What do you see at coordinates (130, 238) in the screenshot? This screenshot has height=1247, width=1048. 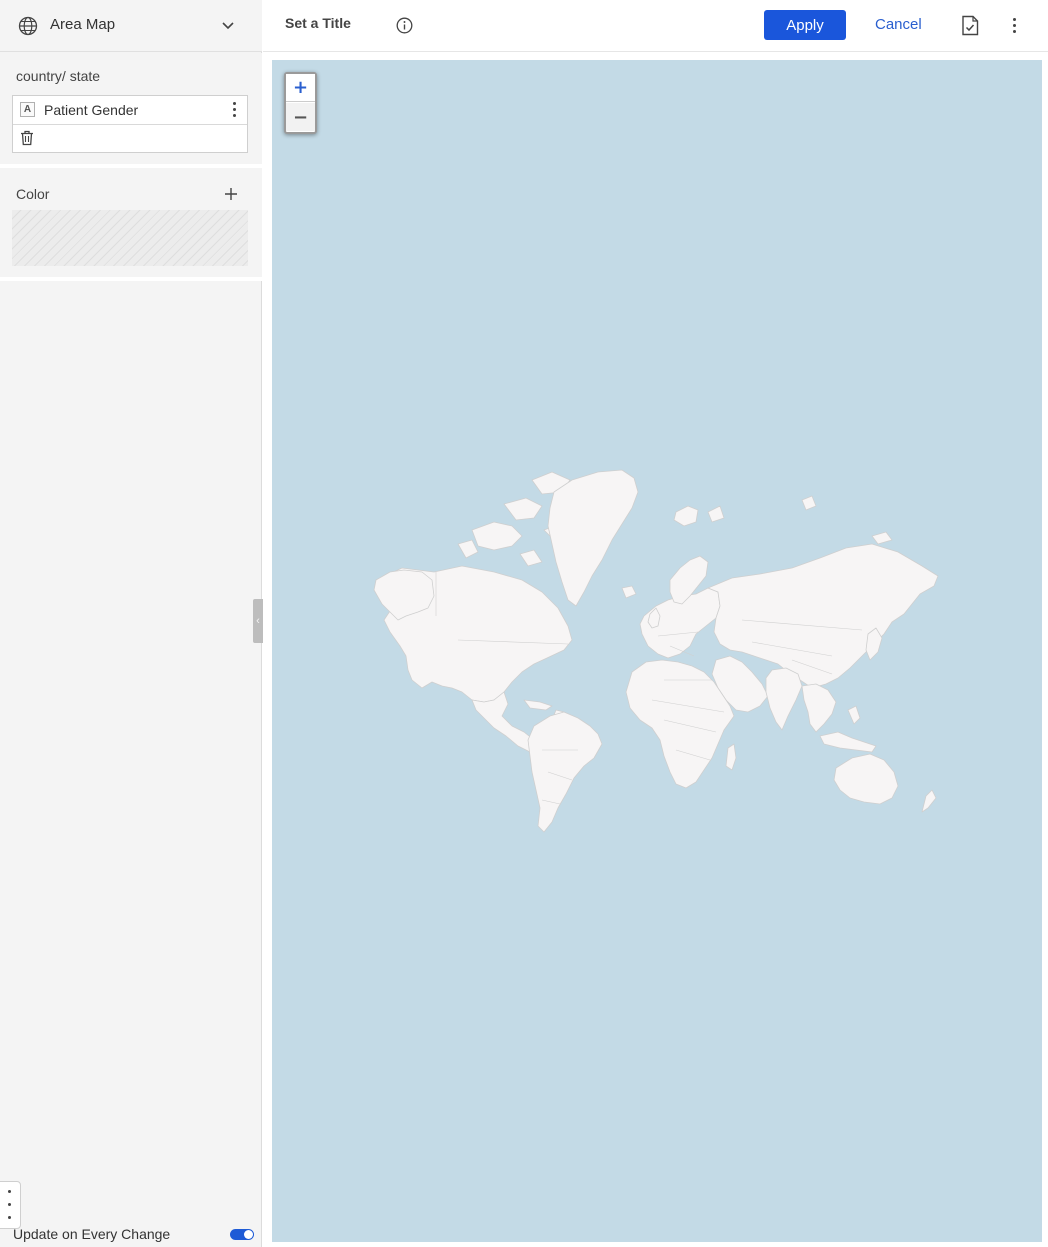 I see `color-drop-zone` at bounding box center [130, 238].